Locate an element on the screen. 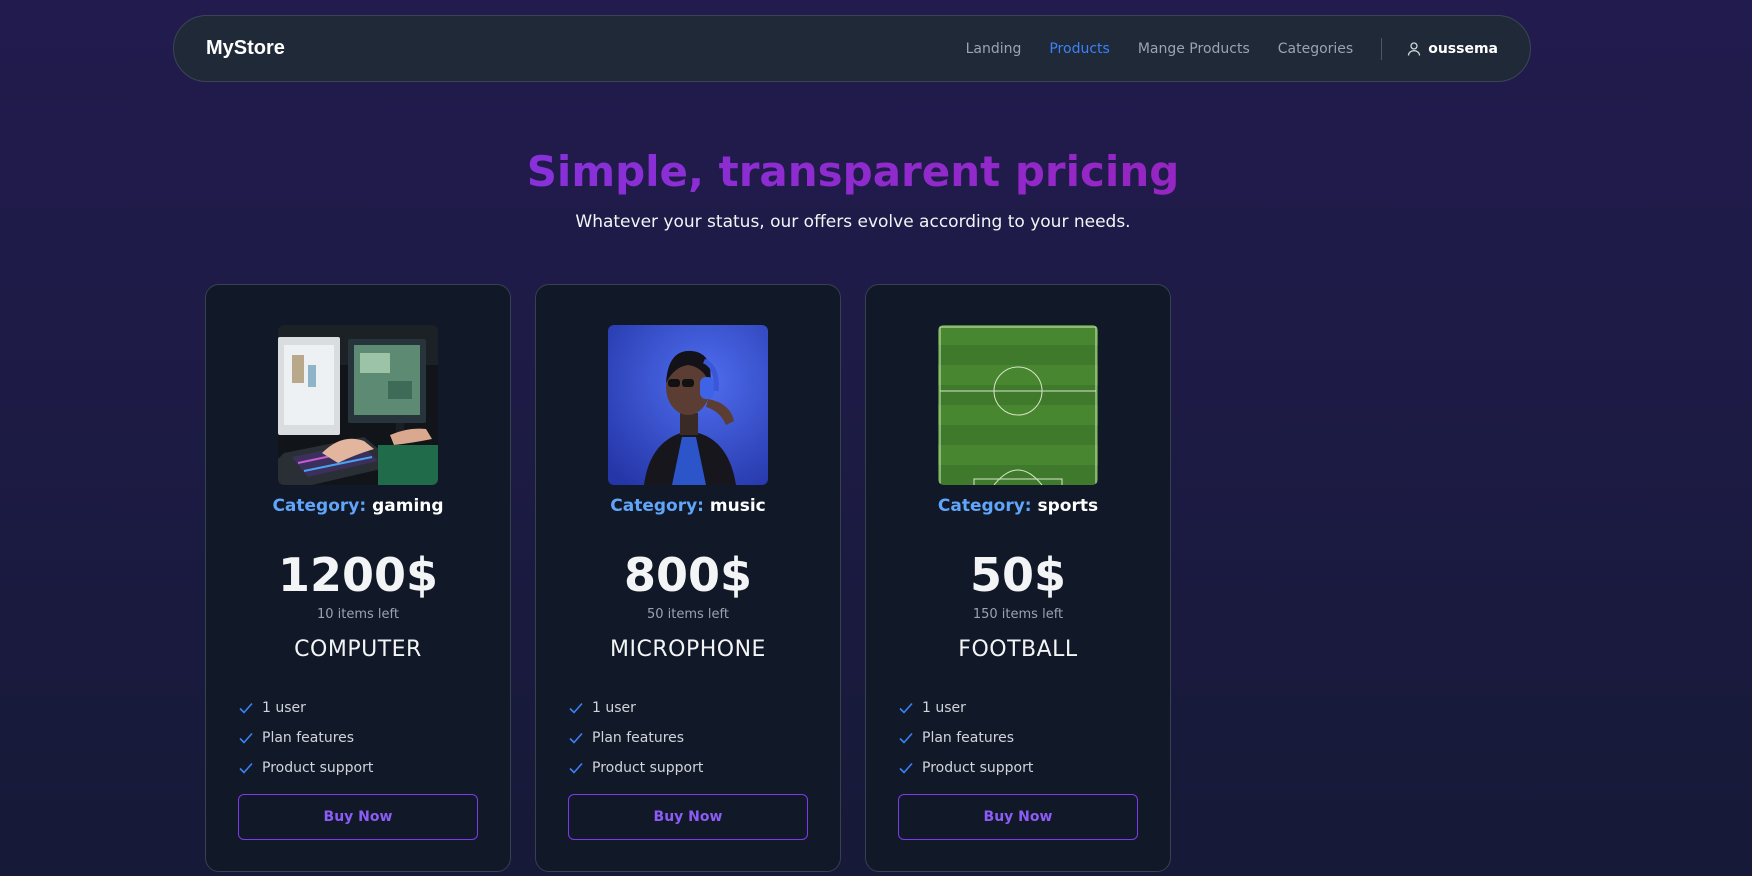 The width and height of the screenshot is (1752, 876). category-value: gaming is located at coordinates (408, 506).